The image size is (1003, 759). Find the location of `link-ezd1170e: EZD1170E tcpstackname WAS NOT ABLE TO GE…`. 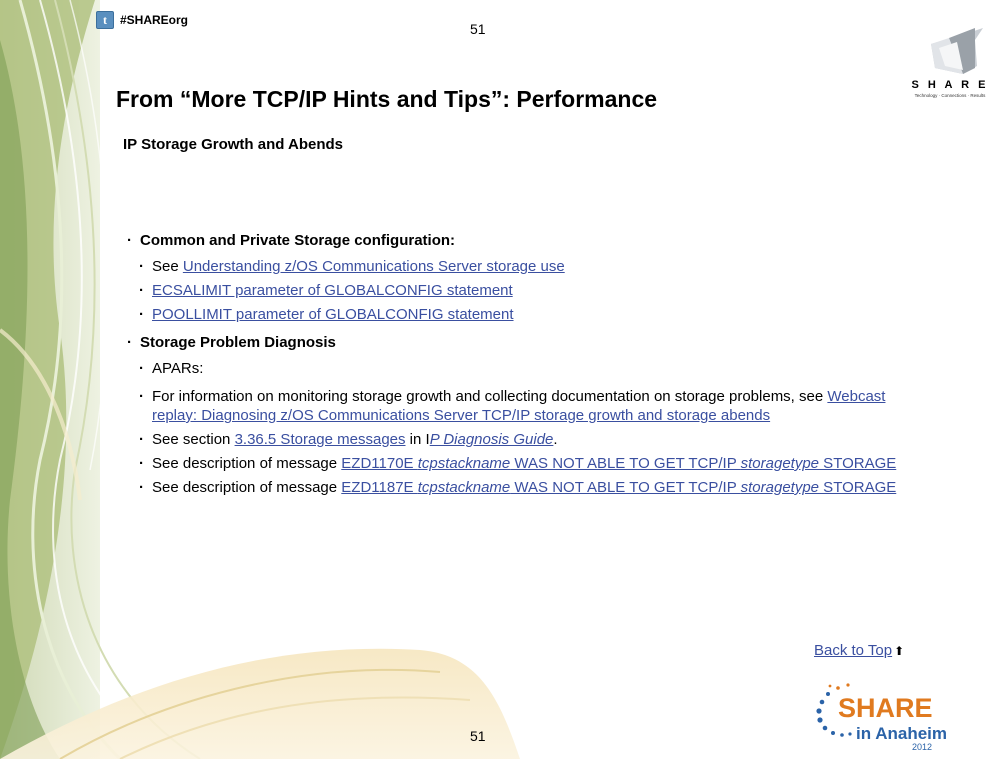

link-ezd1170e: EZD1170E tcpstackname WAS NOT ABLE TO GE… is located at coordinates (618, 463).